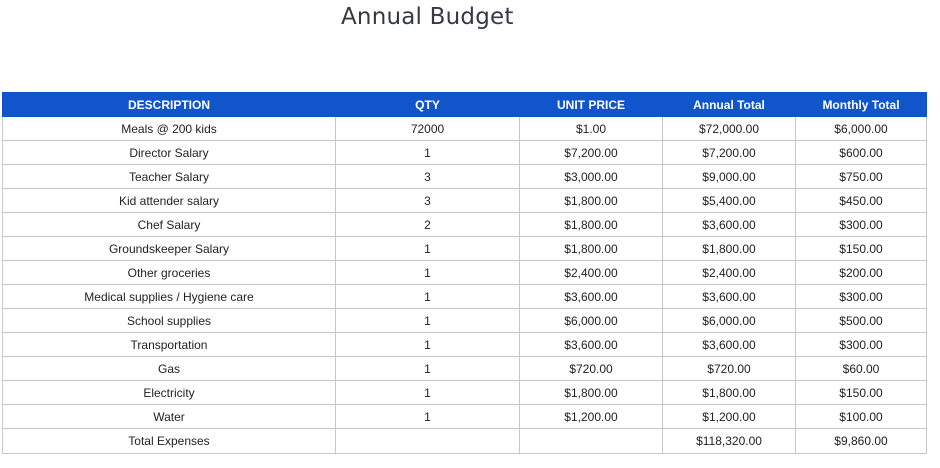 This screenshot has width=940, height=468. What do you see at coordinates (169, 368) in the screenshot?
I see `cell-description: Gas` at bounding box center [169, 368].